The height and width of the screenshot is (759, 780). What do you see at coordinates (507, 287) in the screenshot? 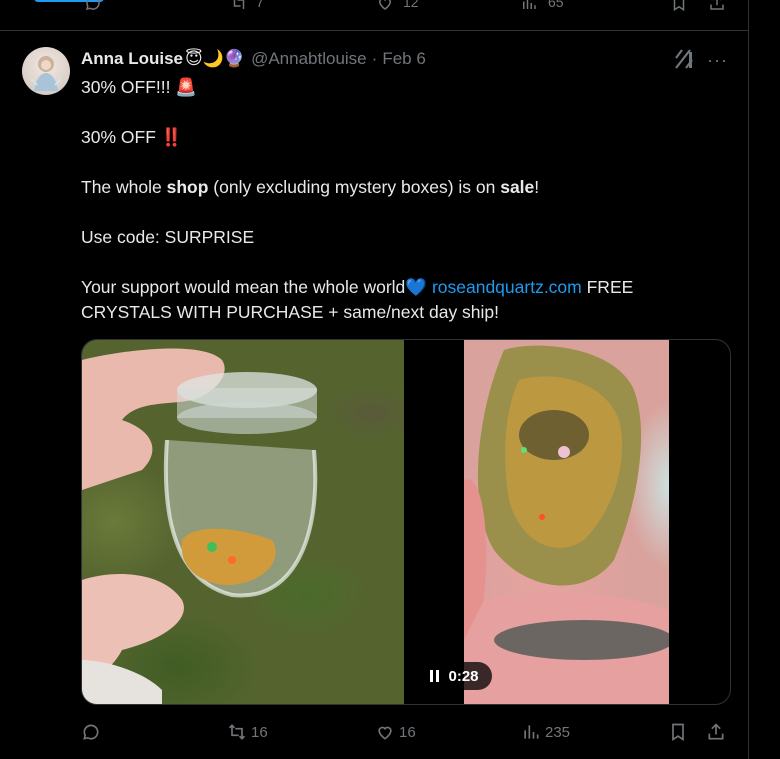
I see `website-link: roseandquartz.com` at bounding box center [507, 287].